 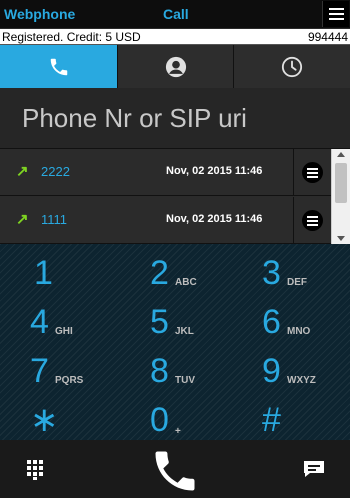 I want to click on key-digit: 1, so click(x=43, y=273).